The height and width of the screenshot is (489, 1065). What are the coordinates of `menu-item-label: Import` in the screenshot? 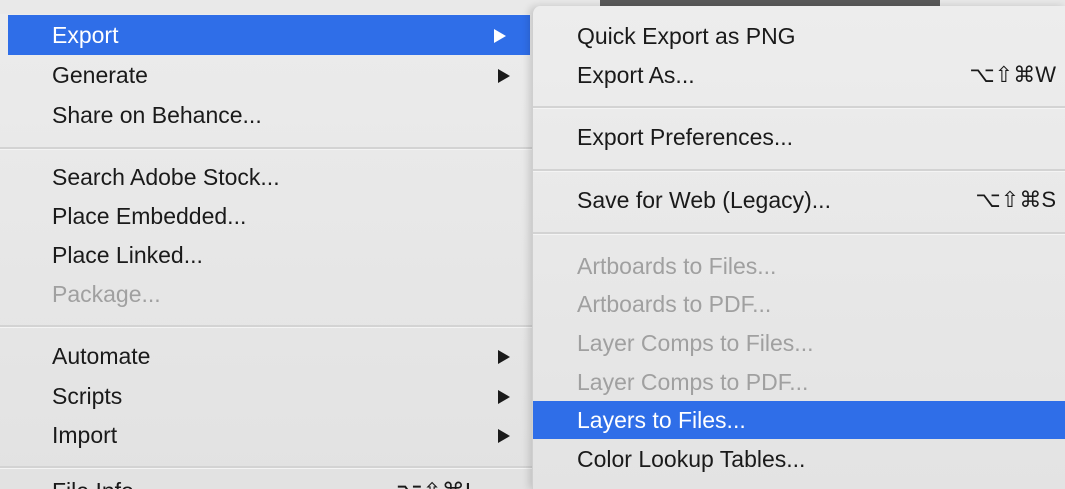 It's located at (85, 435).